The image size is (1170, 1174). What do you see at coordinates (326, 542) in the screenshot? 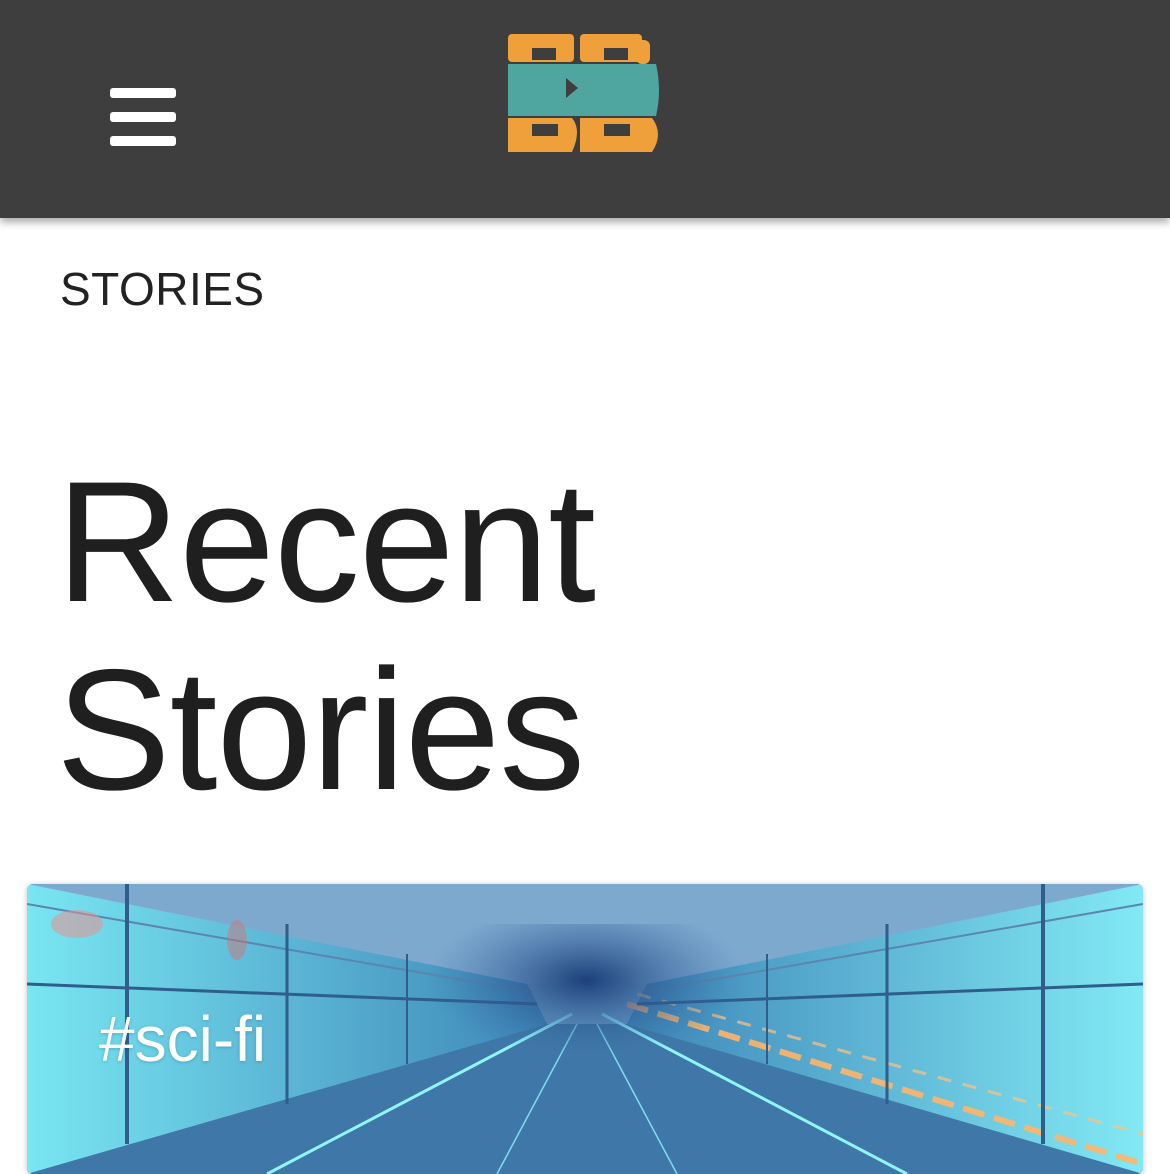
I see `page-title-line: Recent` at bounding box center [326, 542].